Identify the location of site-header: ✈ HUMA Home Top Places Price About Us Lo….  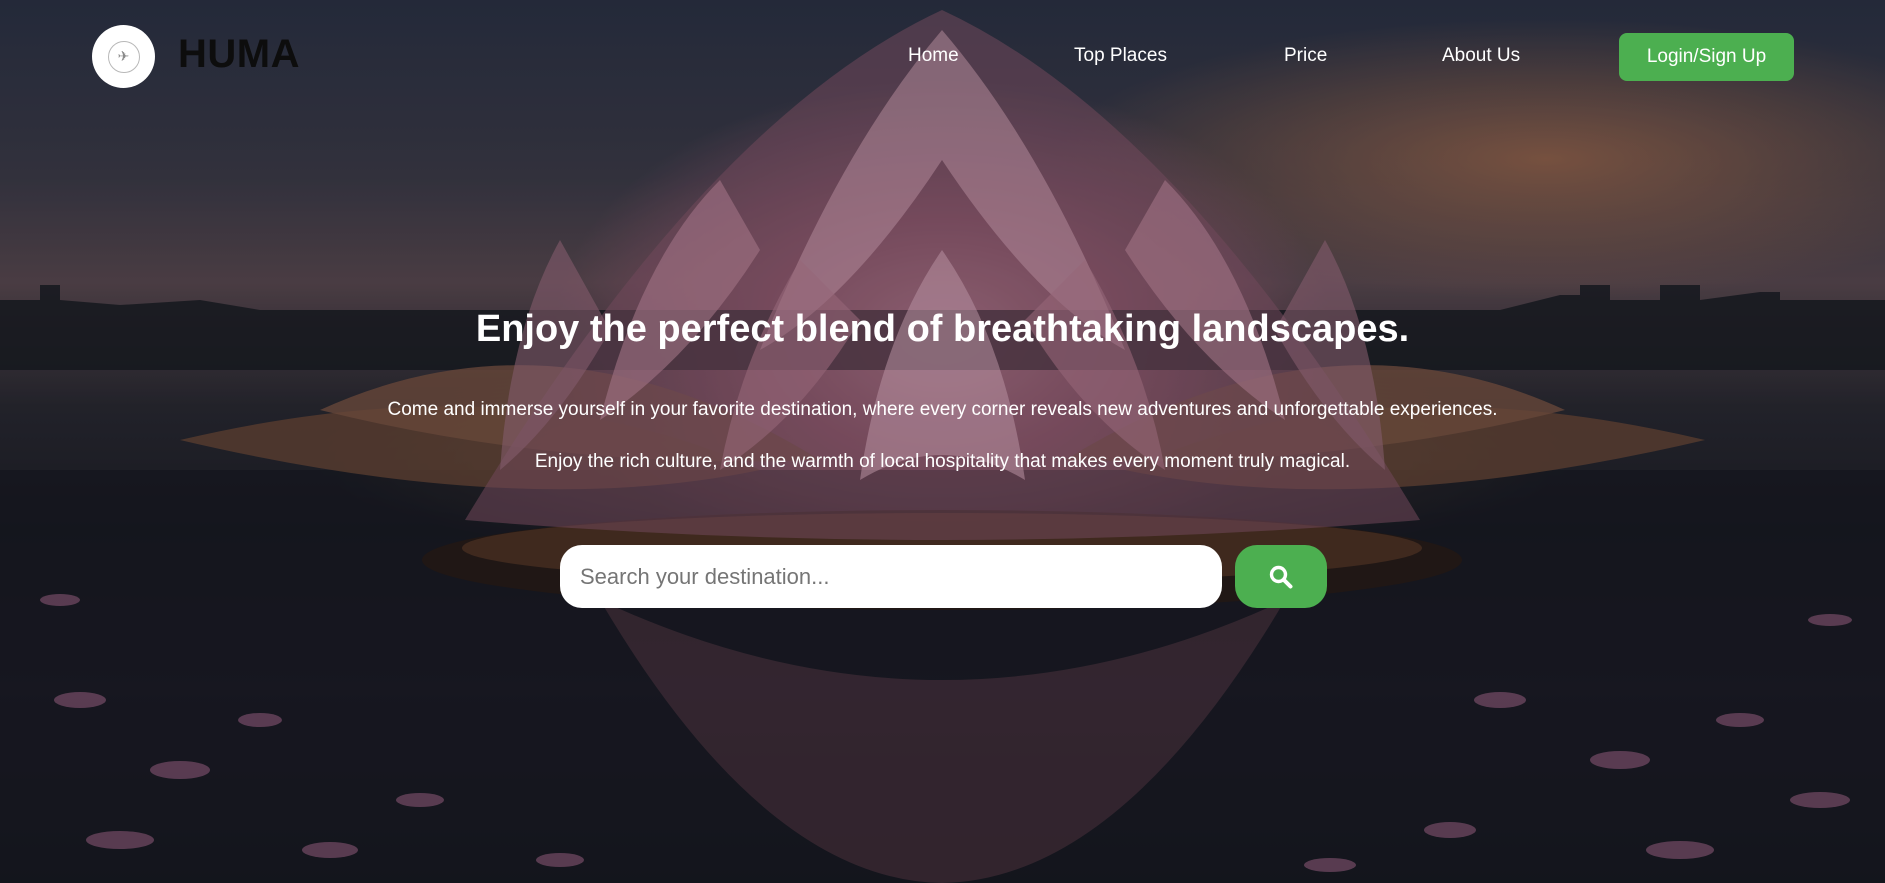
(942, 57).